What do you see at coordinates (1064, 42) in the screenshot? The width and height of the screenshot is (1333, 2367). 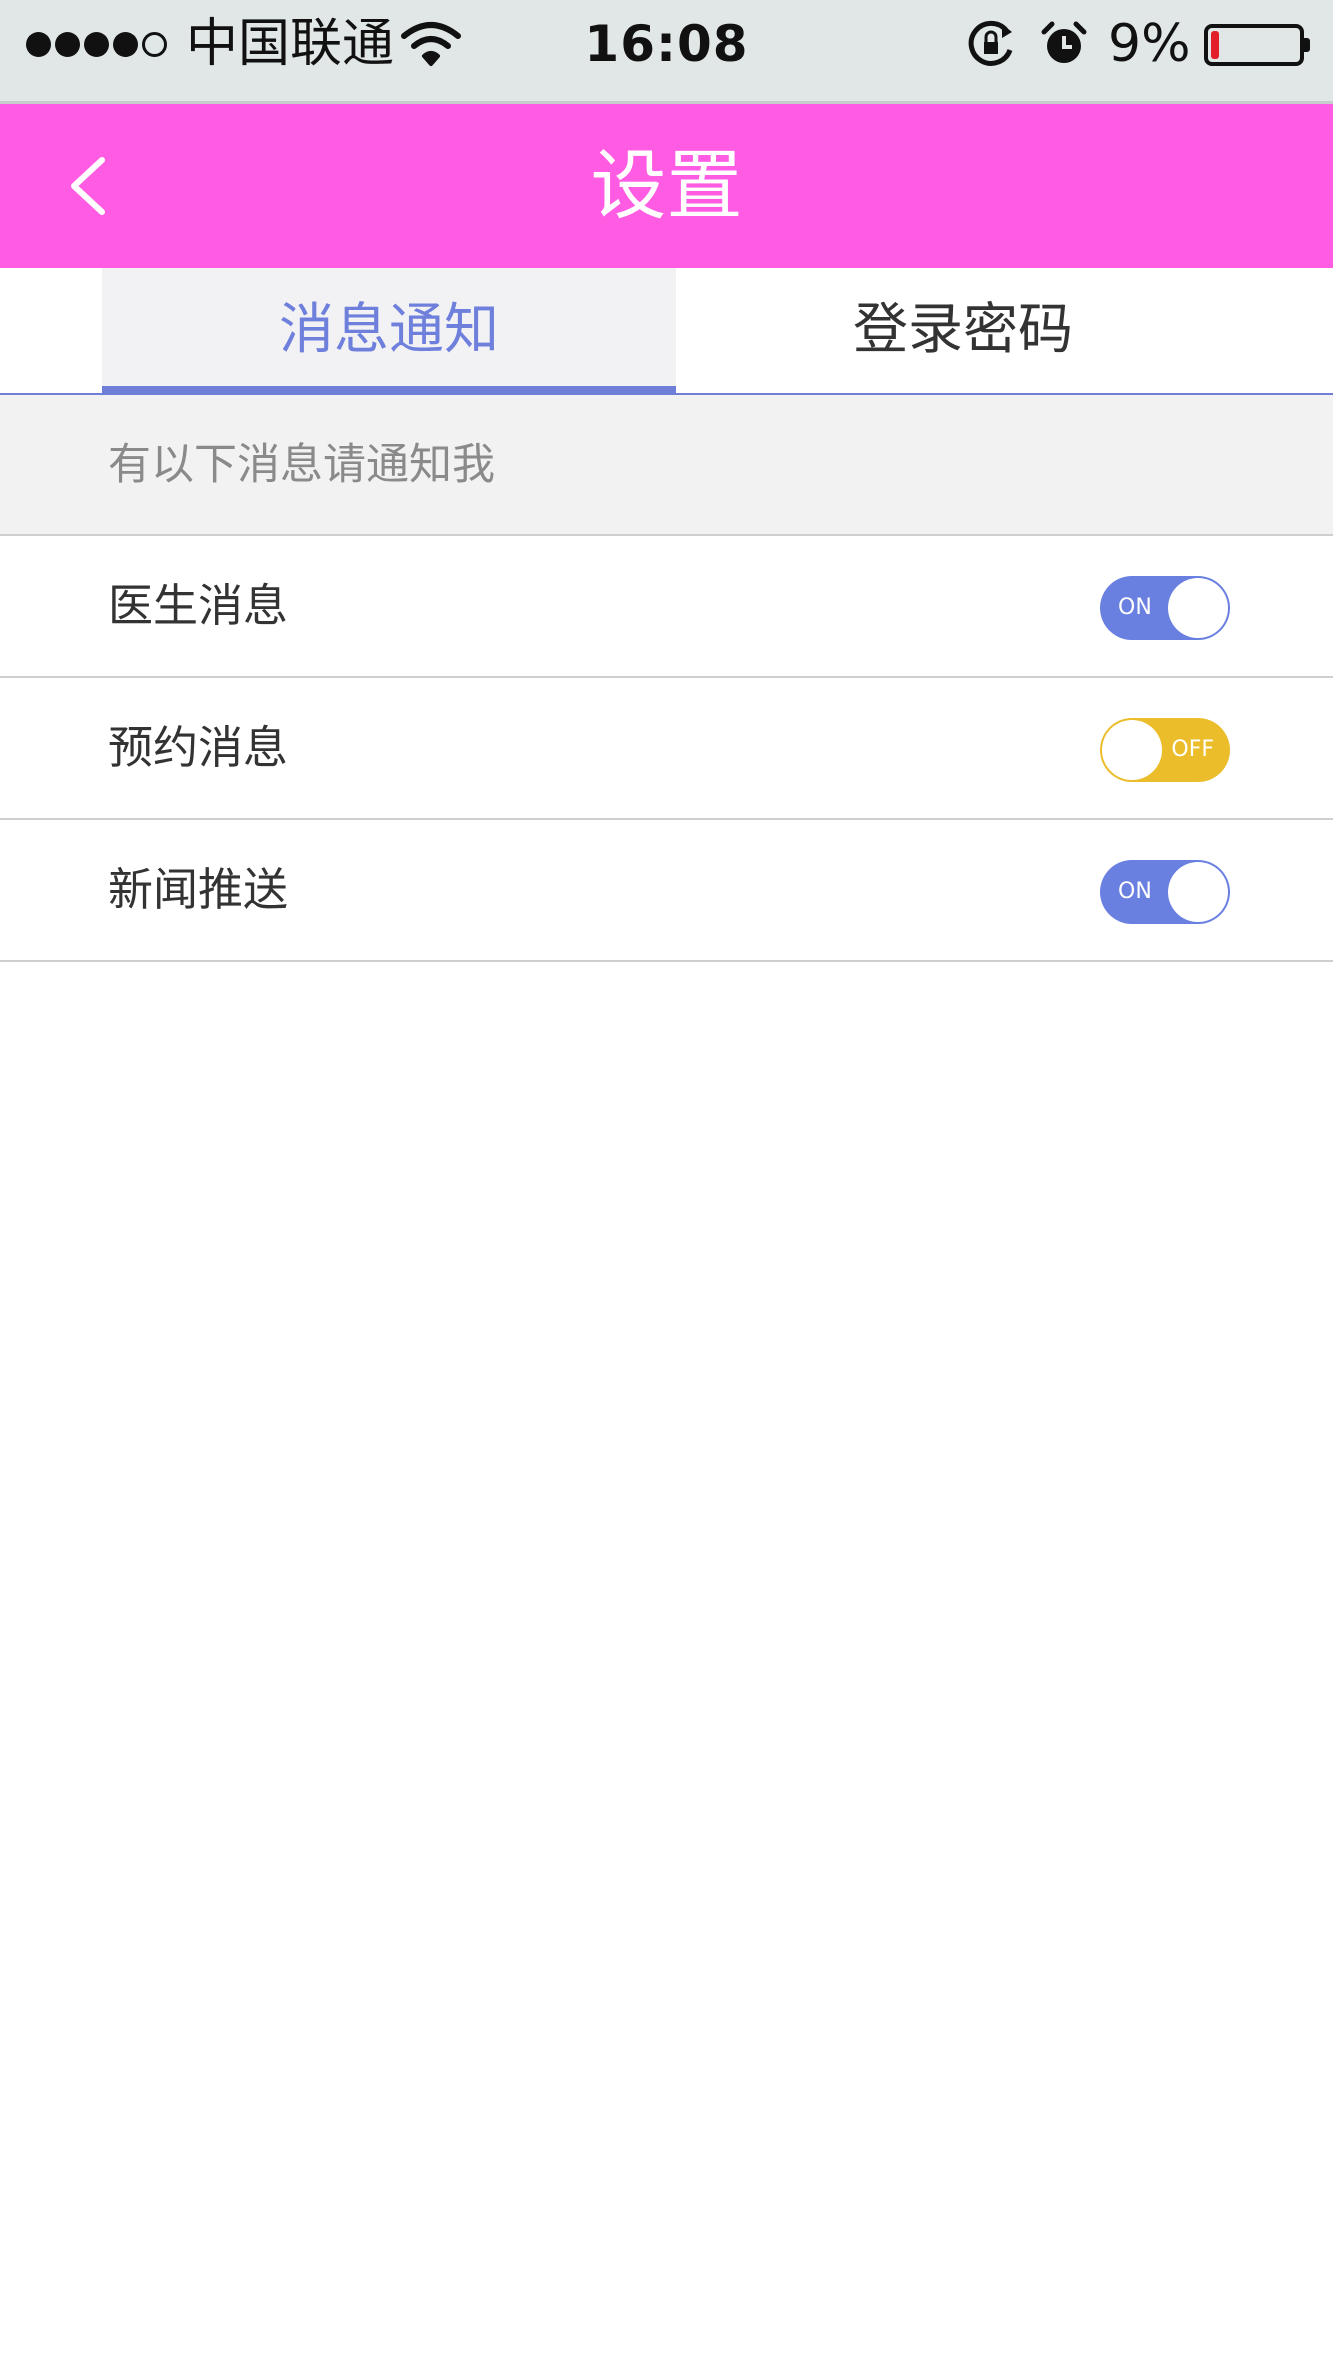 I see `alarm-icon` at bounding box center [1064, 42].